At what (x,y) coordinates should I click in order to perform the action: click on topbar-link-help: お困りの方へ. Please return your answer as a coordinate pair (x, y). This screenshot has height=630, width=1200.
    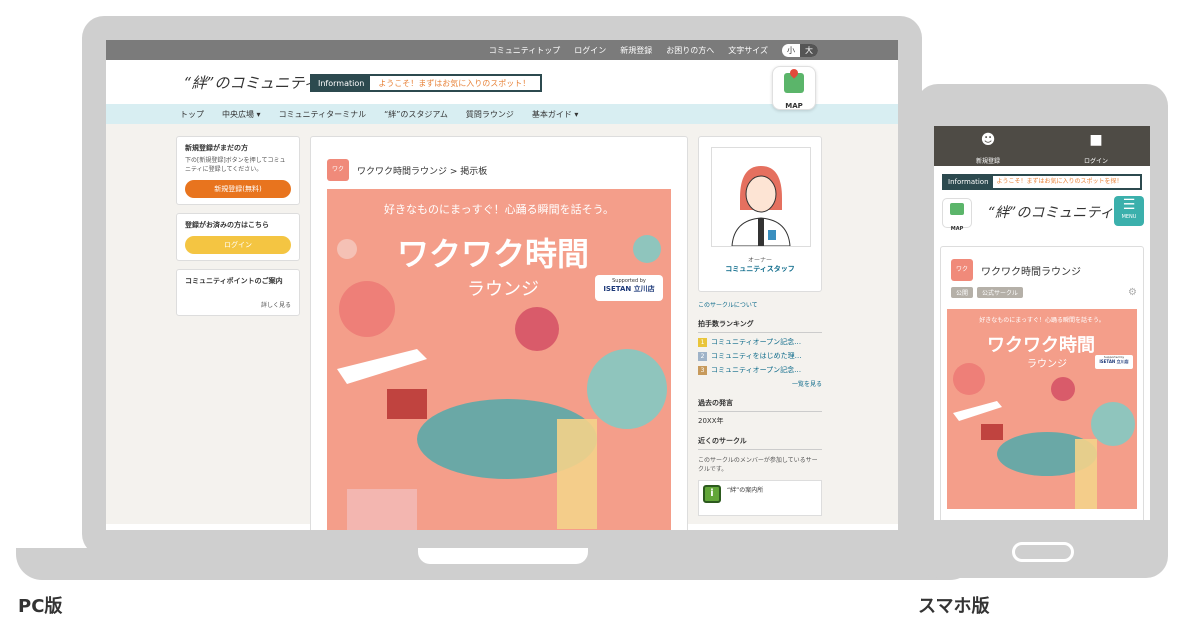
    Looking at the image, I should click on (690, 50).